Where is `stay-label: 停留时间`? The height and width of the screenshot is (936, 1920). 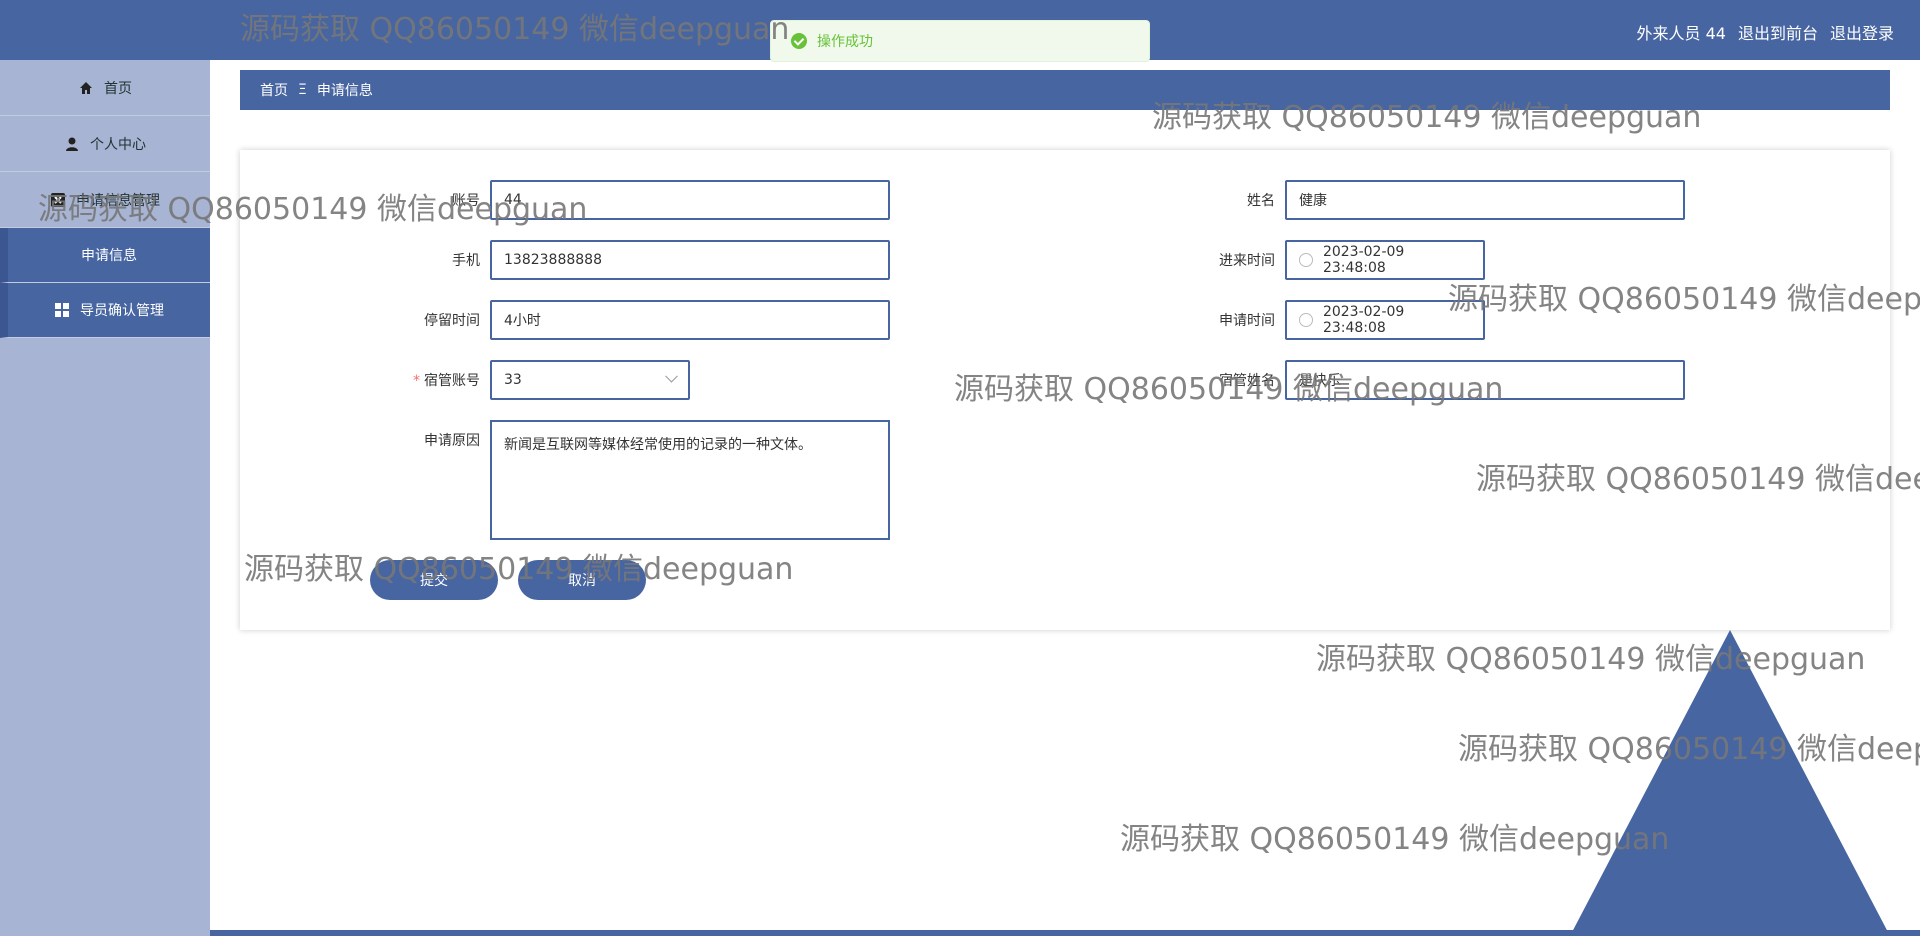 stay-label: 停留时间 is located at coordinates (452, 321).